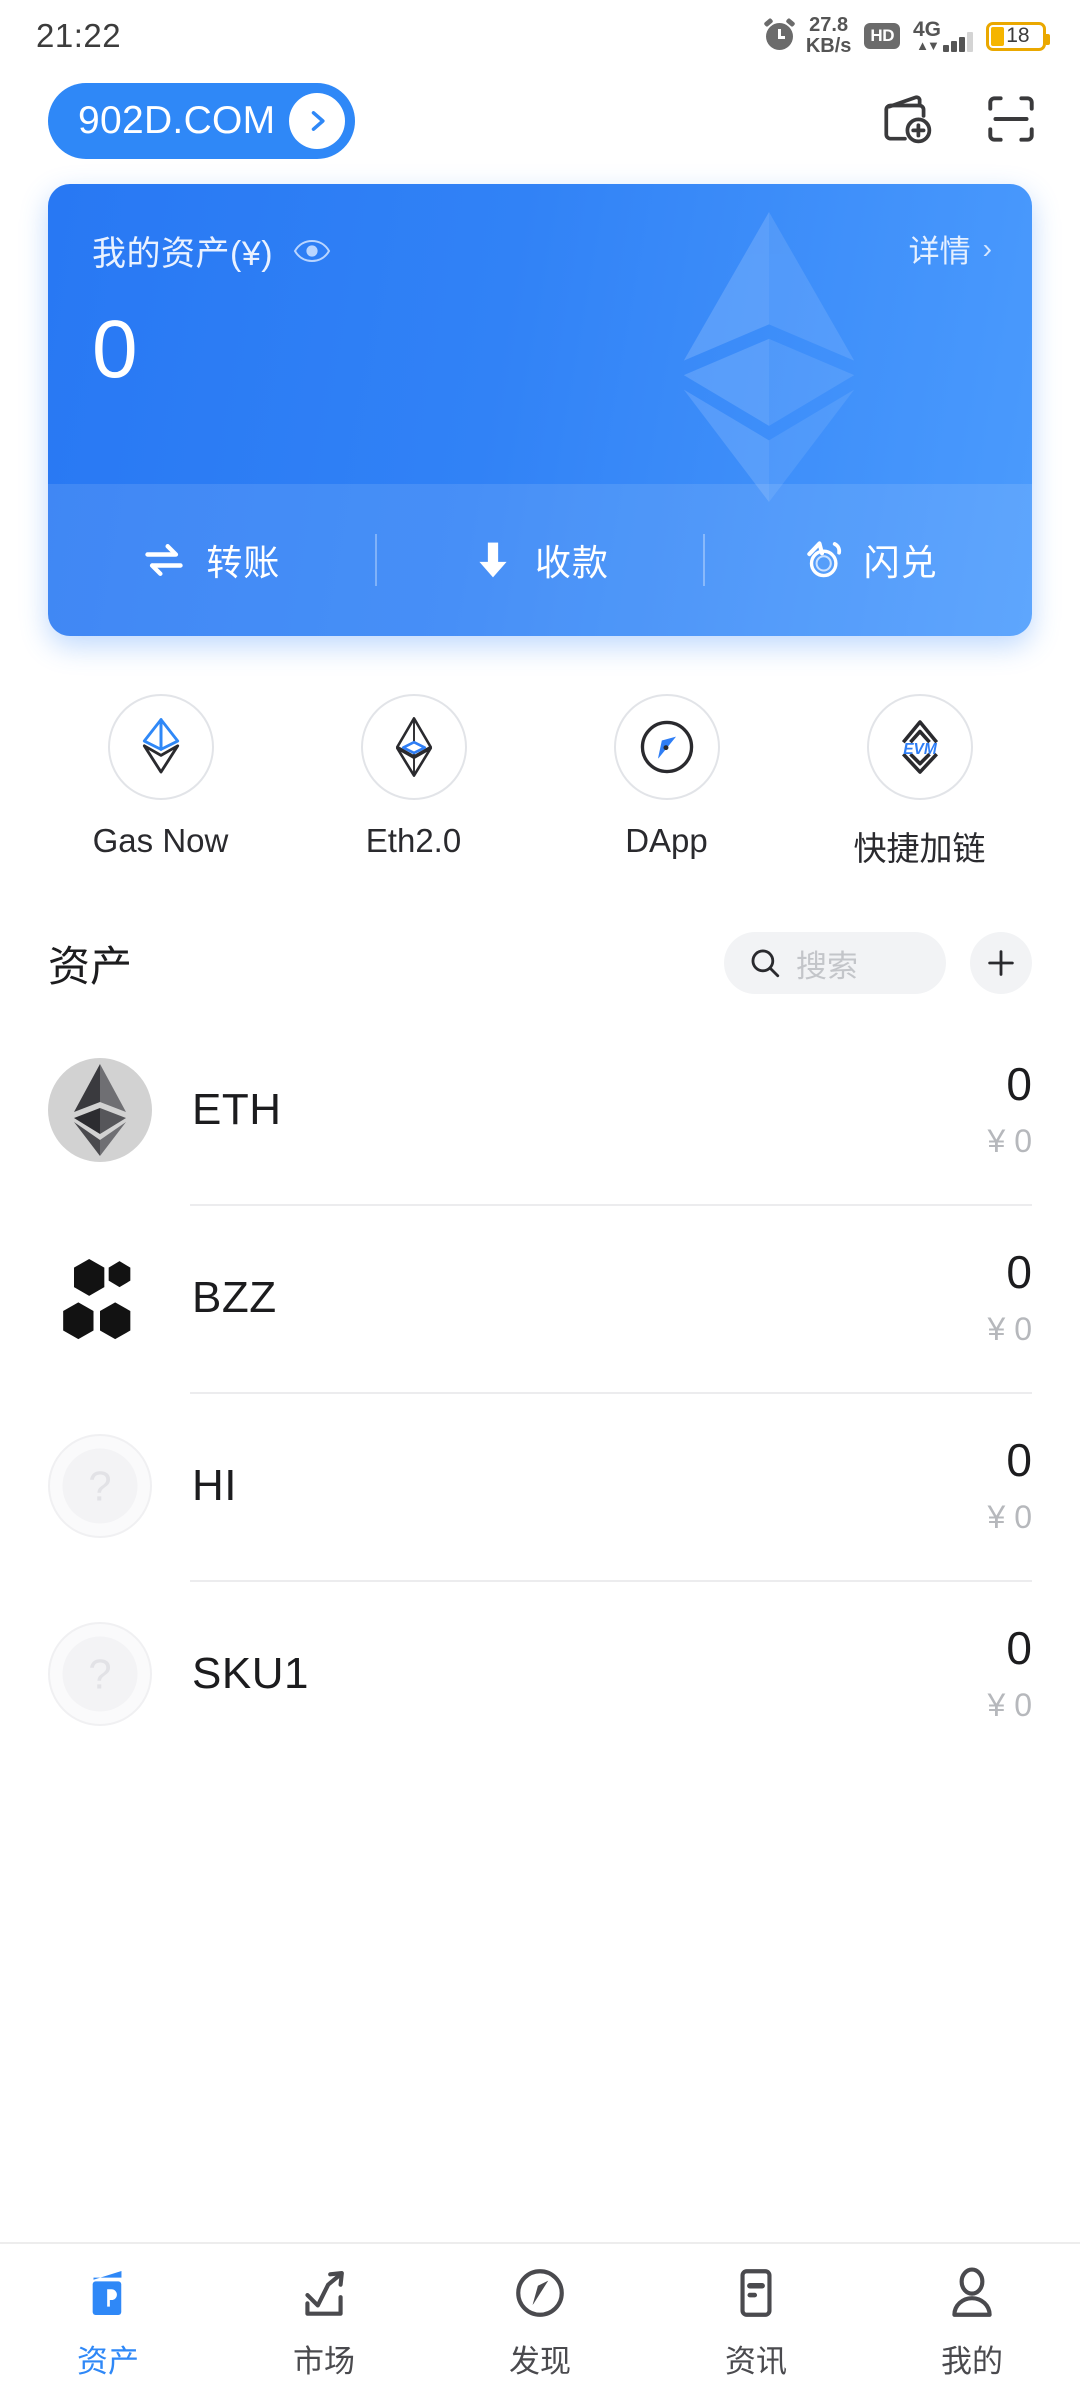 The image size is (1080, 2400). Describe the element at coordinates (108, 2322) in the screenshot. I see `tab-assets: 资产` at that location.